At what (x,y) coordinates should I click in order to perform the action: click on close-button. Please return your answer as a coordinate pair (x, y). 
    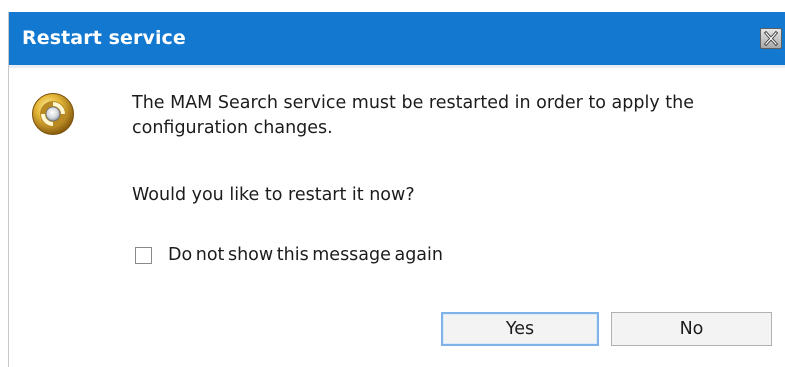
    Looking at the image, I should click on (771, 38).